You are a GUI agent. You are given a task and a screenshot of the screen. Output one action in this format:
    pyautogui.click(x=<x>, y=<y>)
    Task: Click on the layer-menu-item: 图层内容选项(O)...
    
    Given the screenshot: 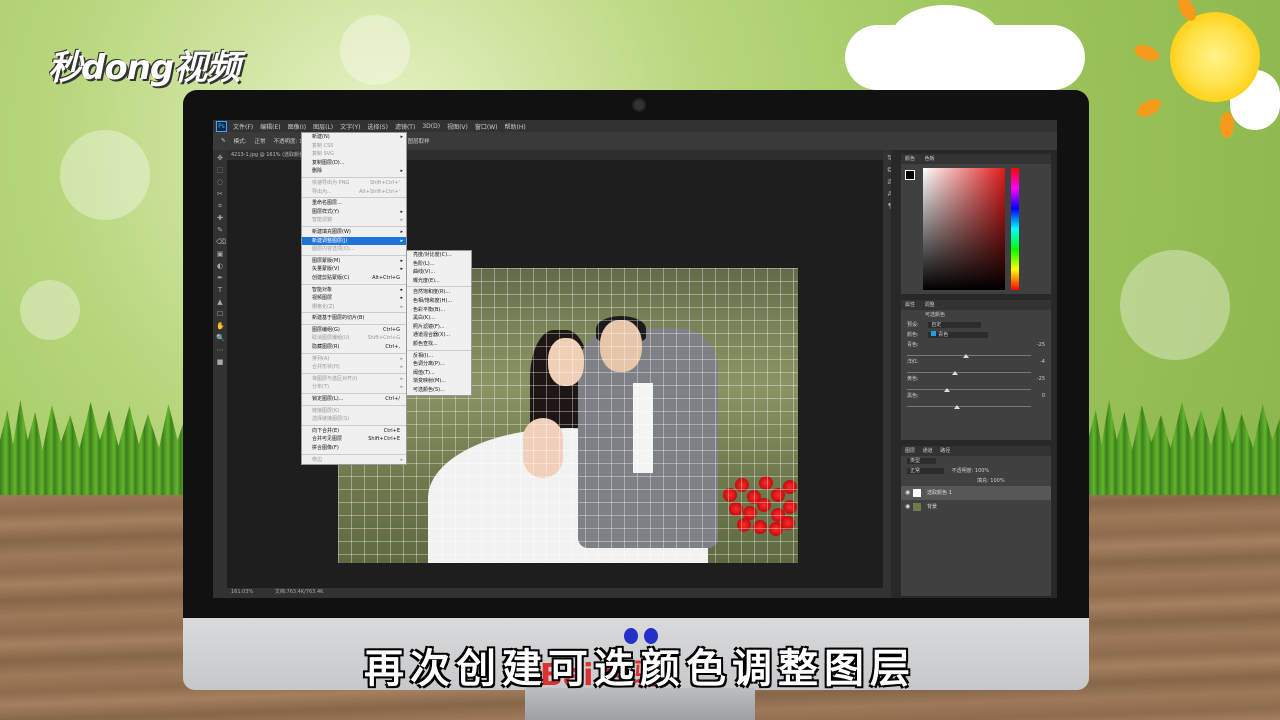 What is the action you would take?
    pyautogui.click(x=354, y=249)
    